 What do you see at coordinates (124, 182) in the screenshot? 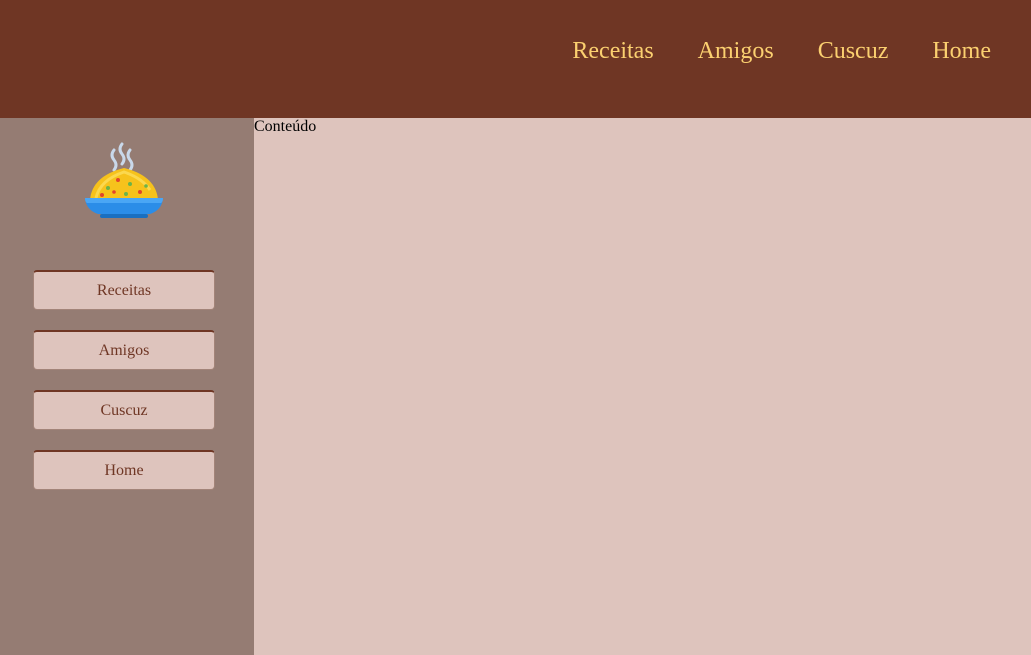
I see `rice-bowl-icon` at bounding box center [124, 182].